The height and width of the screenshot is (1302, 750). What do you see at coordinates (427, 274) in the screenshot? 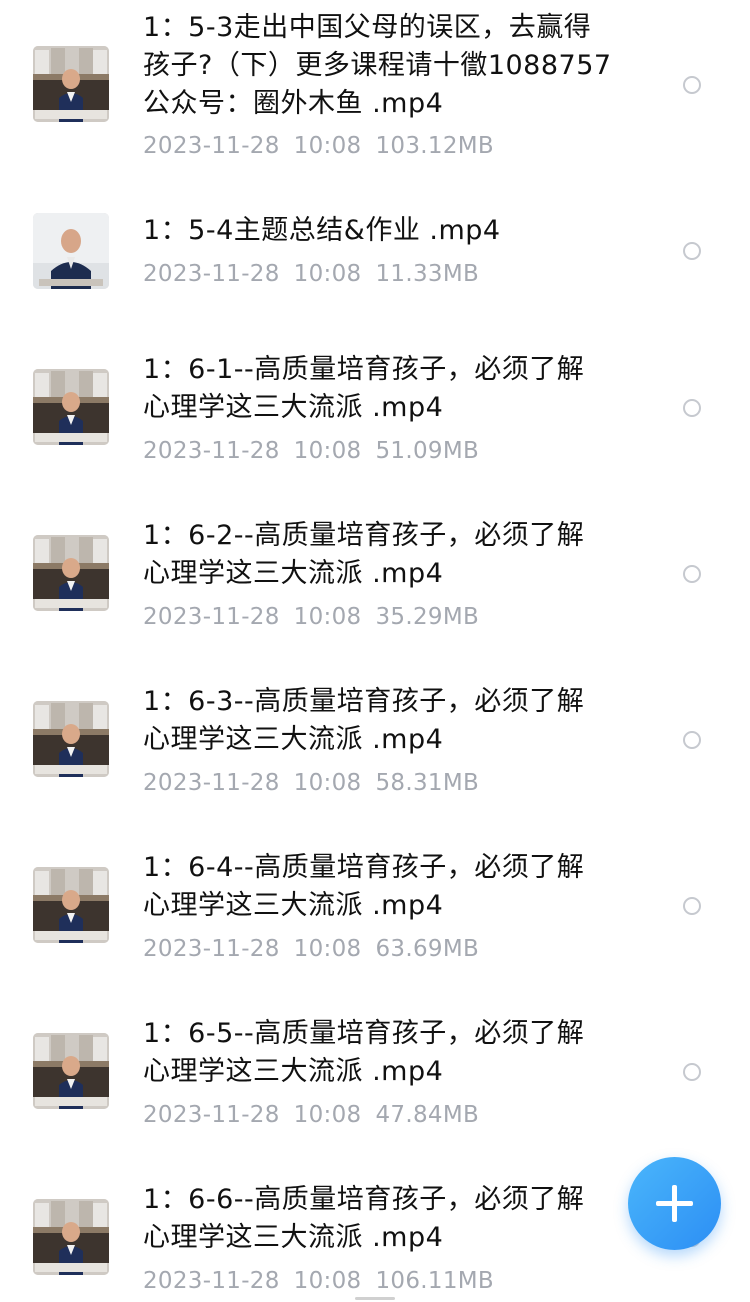
I see `file-size: 11.33MB` at bounding box center [427, 274].